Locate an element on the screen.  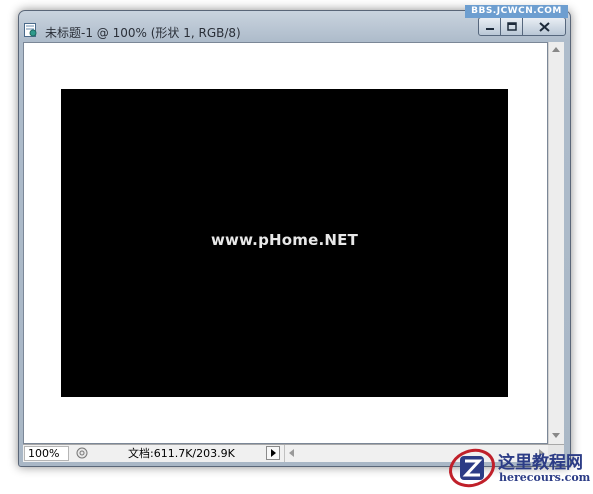
site-logo: 这里教程网 herecours.com is located at coordinates (518, 468).